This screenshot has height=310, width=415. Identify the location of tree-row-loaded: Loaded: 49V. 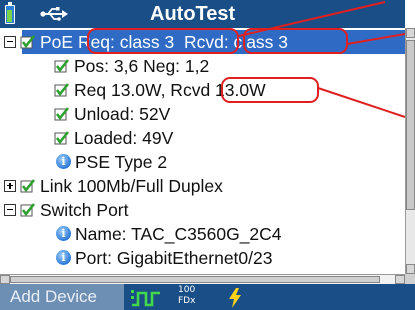
(202, 138).